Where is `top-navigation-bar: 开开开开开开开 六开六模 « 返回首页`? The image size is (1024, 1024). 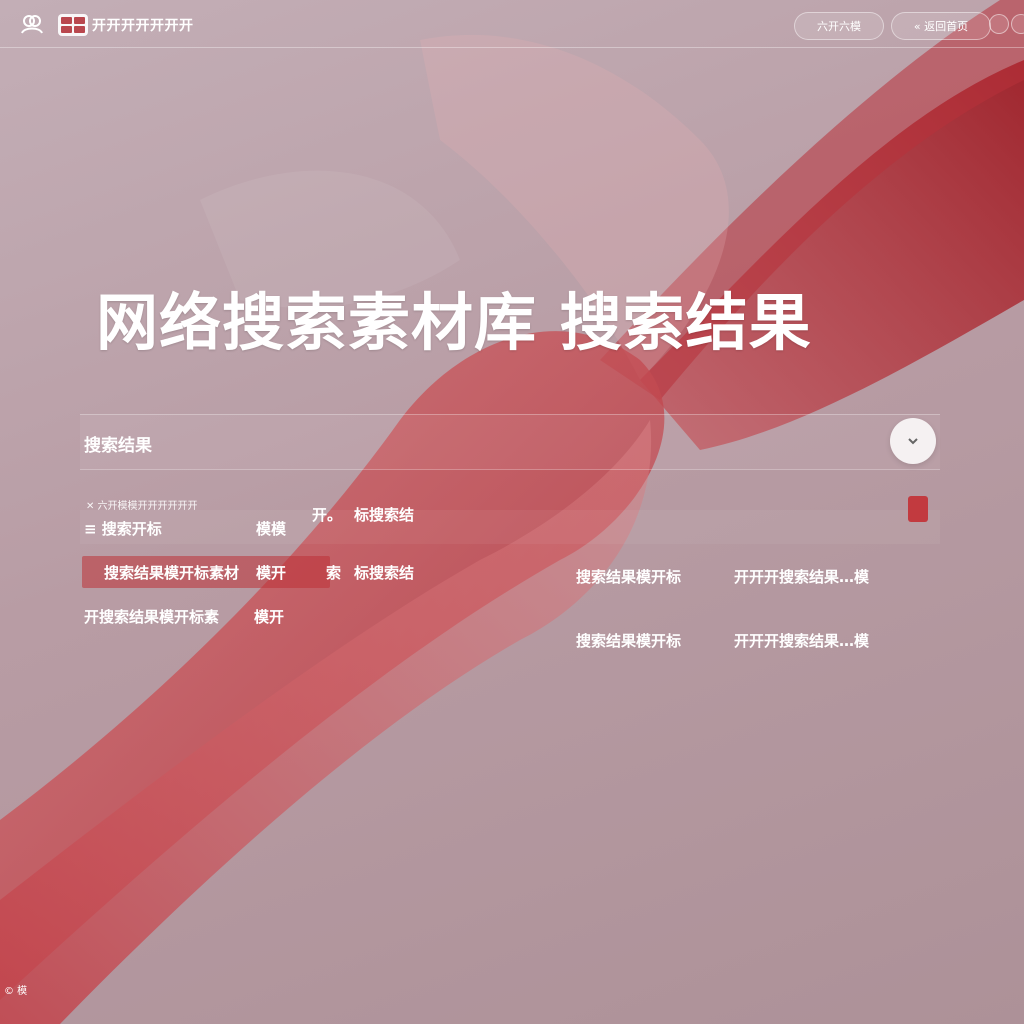
top-navigation-bar: 开开开开开开开 六开六模 « 返回首页 is located at coordinates (512, 24).